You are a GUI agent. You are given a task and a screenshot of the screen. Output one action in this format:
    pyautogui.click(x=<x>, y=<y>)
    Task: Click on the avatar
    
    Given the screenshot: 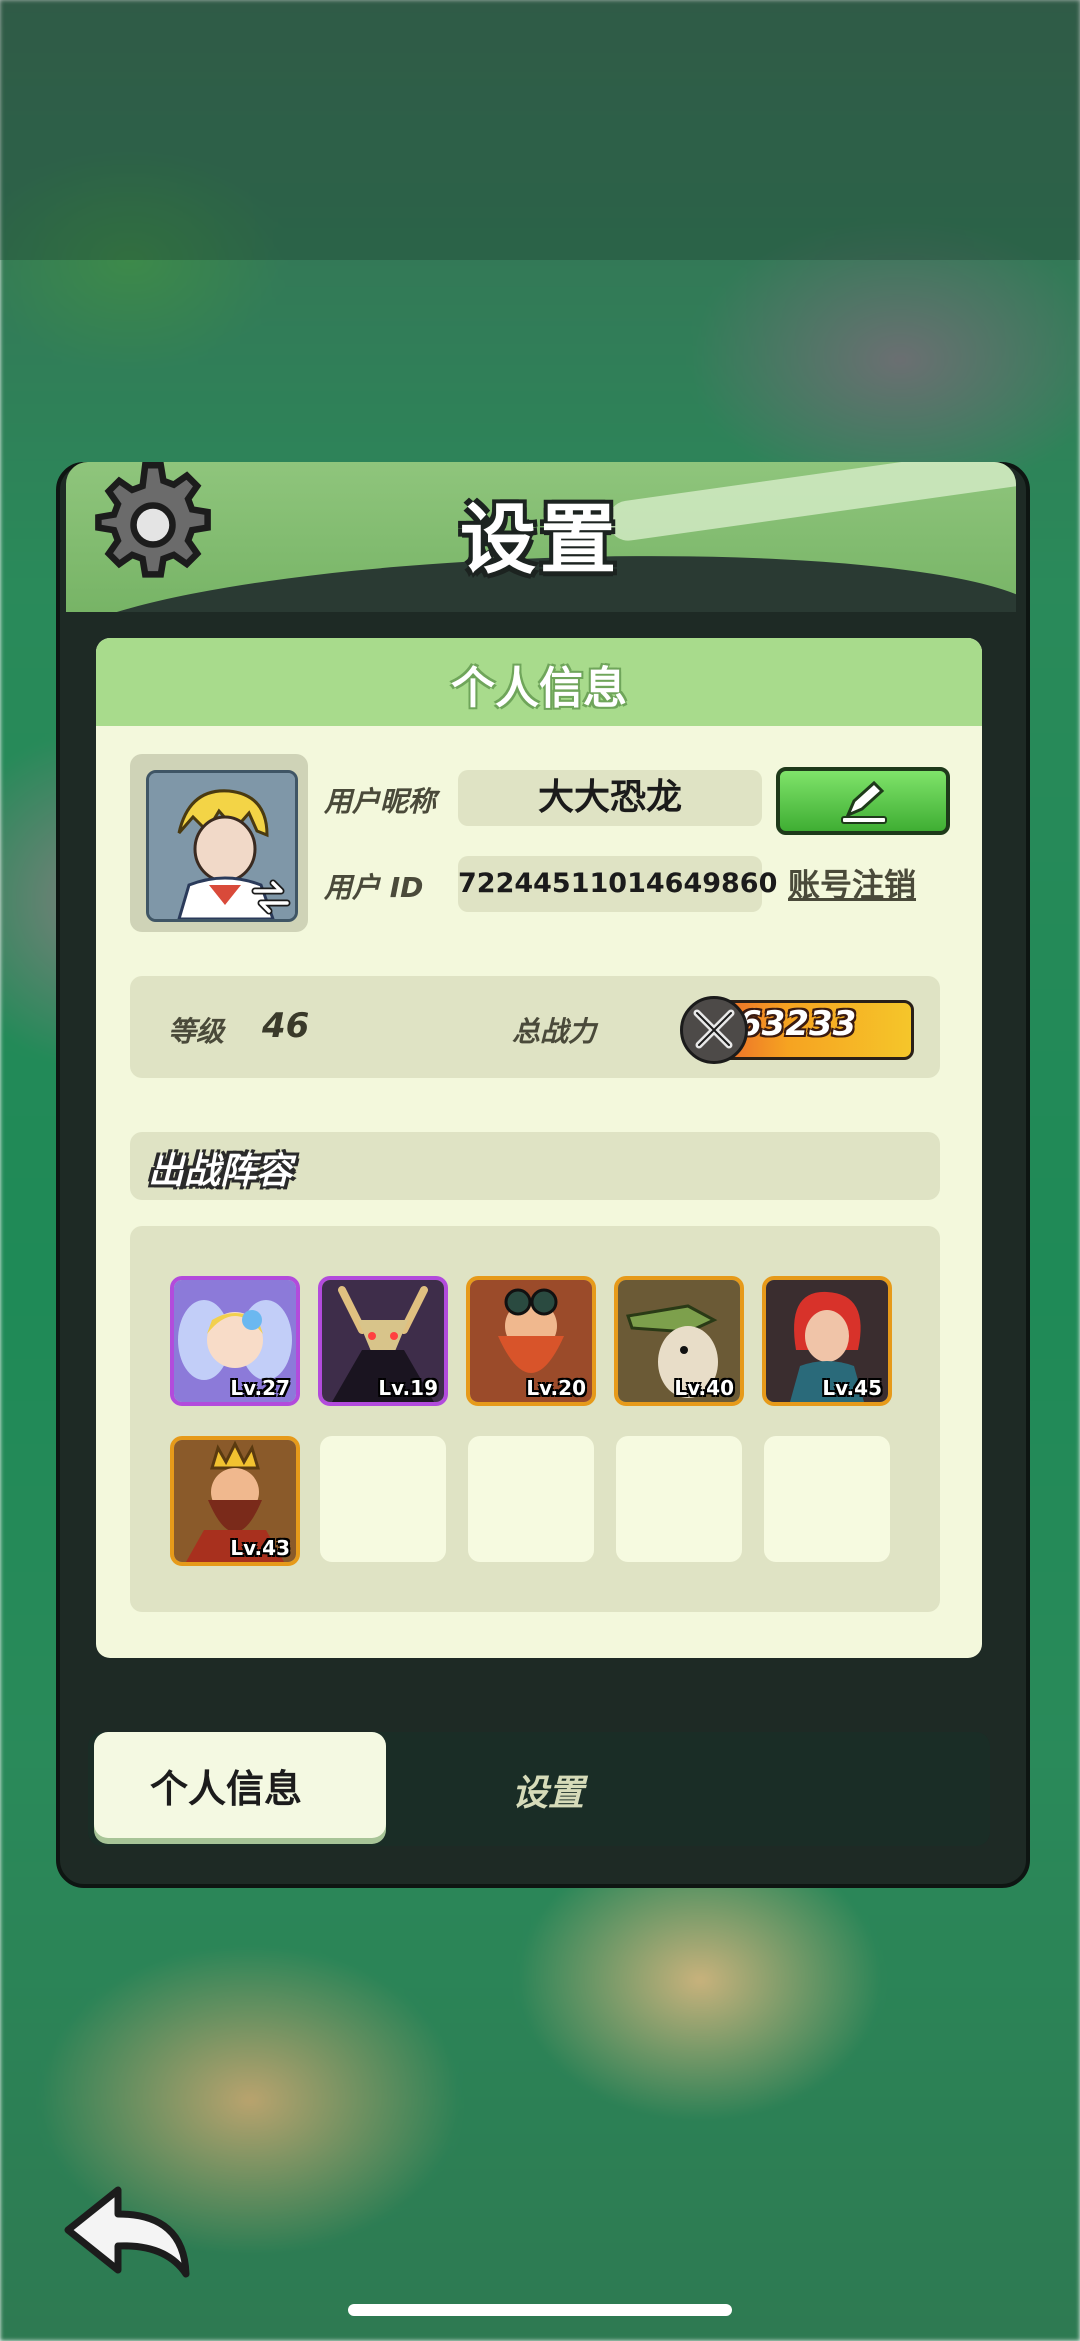 What is the action you would take?
    pyautogui.click(x=222, y=846)
    